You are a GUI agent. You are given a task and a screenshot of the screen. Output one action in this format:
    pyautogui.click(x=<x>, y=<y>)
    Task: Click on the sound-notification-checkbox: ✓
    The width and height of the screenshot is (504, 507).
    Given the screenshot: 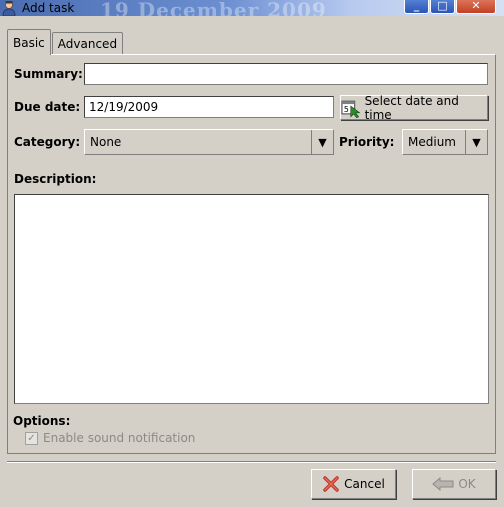 What is the action you would take?
    pyautogui.click(x=31, y=438)
    